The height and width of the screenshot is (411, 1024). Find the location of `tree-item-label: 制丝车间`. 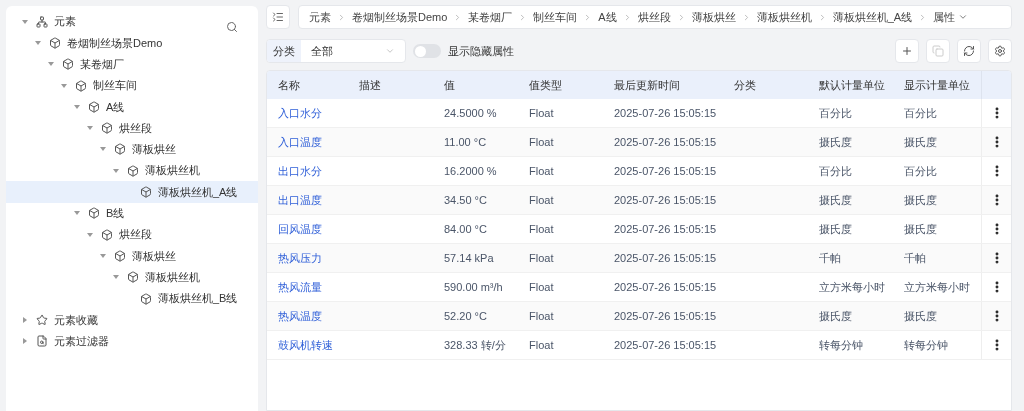

tree-item-label: 制丝车间 is located at coordinates (115, 86).